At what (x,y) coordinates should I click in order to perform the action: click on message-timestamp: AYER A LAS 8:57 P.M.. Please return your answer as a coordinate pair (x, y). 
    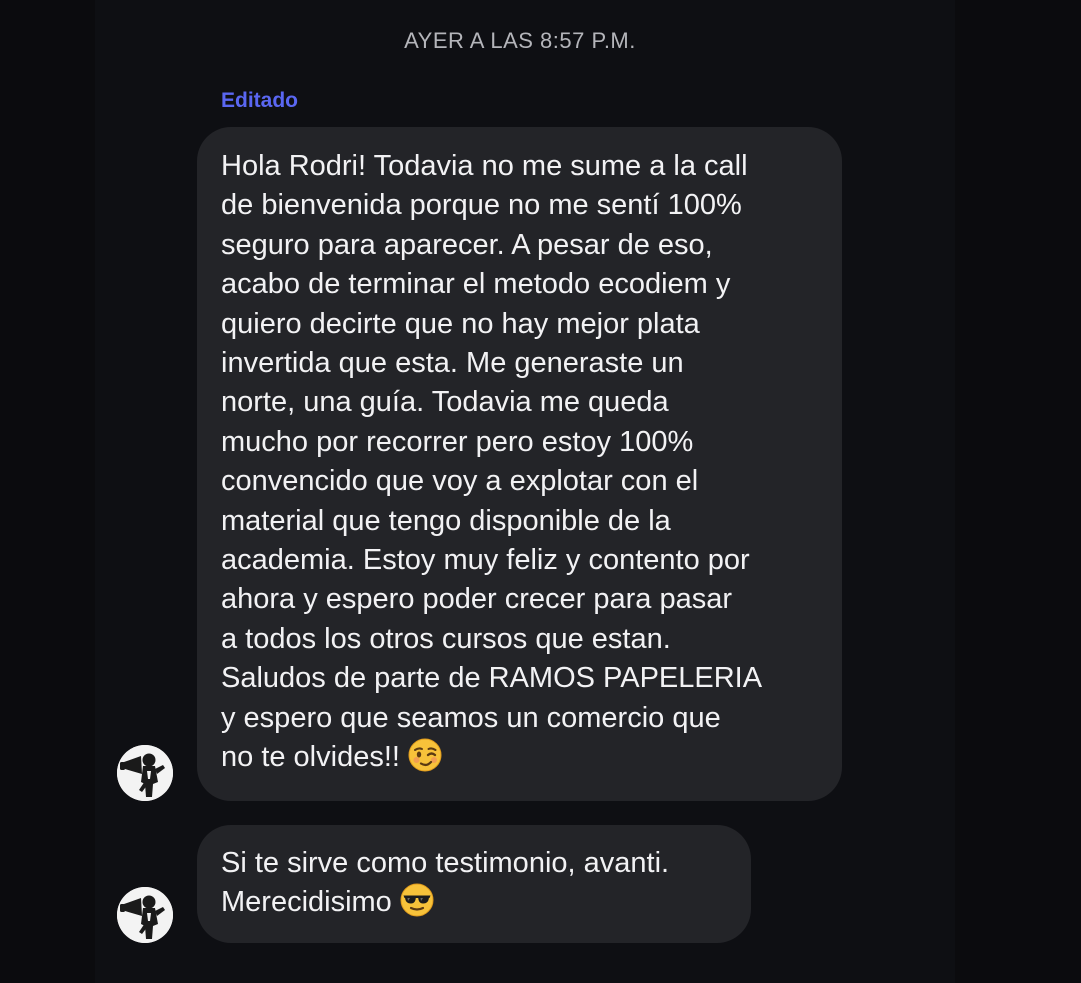
    Looking at the image, I should click on (520, 40).